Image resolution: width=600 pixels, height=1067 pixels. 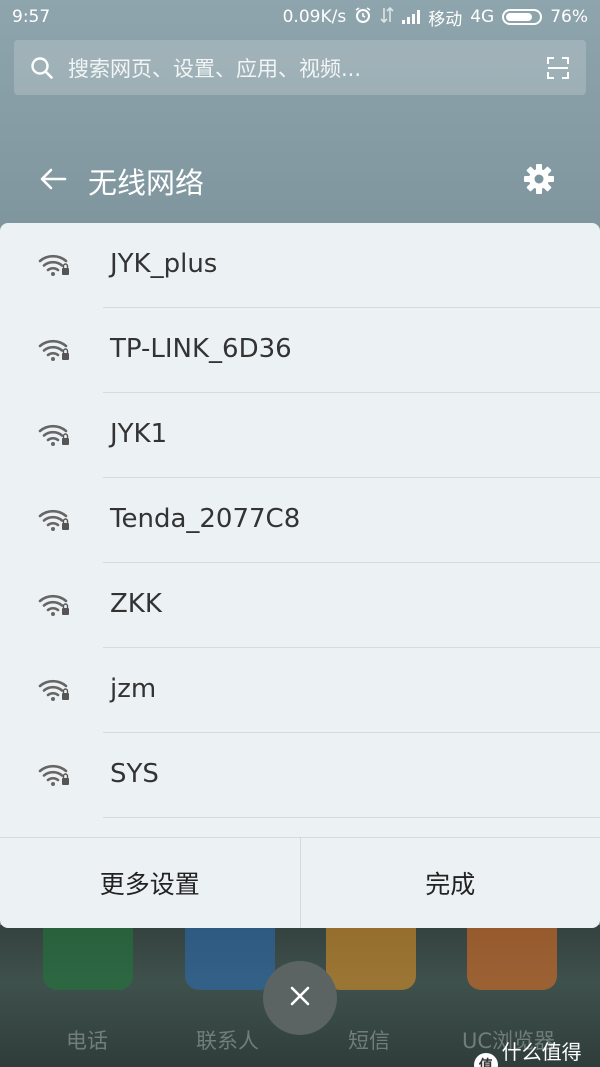 I want to click on network-name: Tenda_2077C8, so click(x=205, y=519).